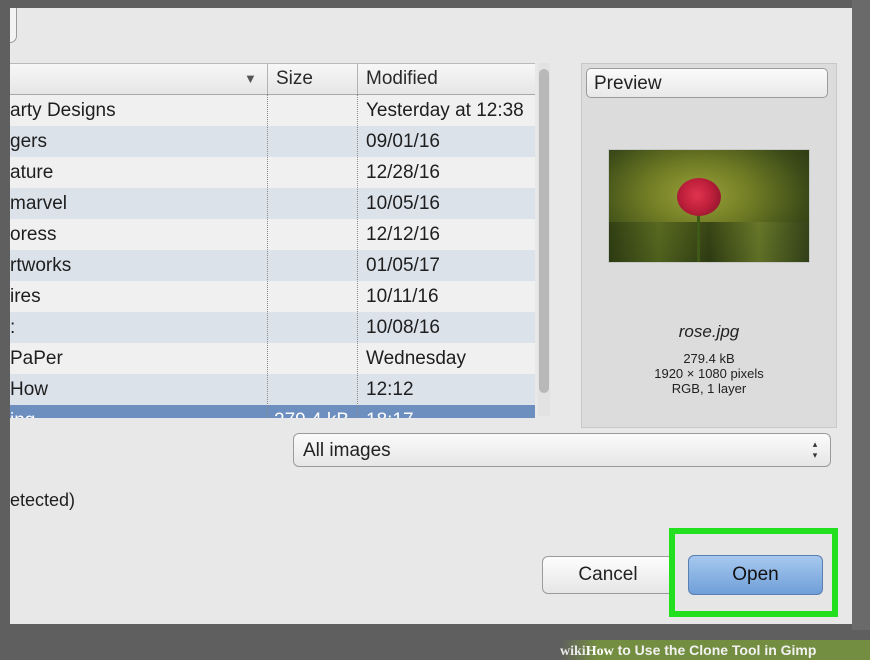 This screenshot has width=870, height=660. Describe the element at coordinates (403, 172) in the screenshot. I see `file-modified: 12/28/16` at that location.